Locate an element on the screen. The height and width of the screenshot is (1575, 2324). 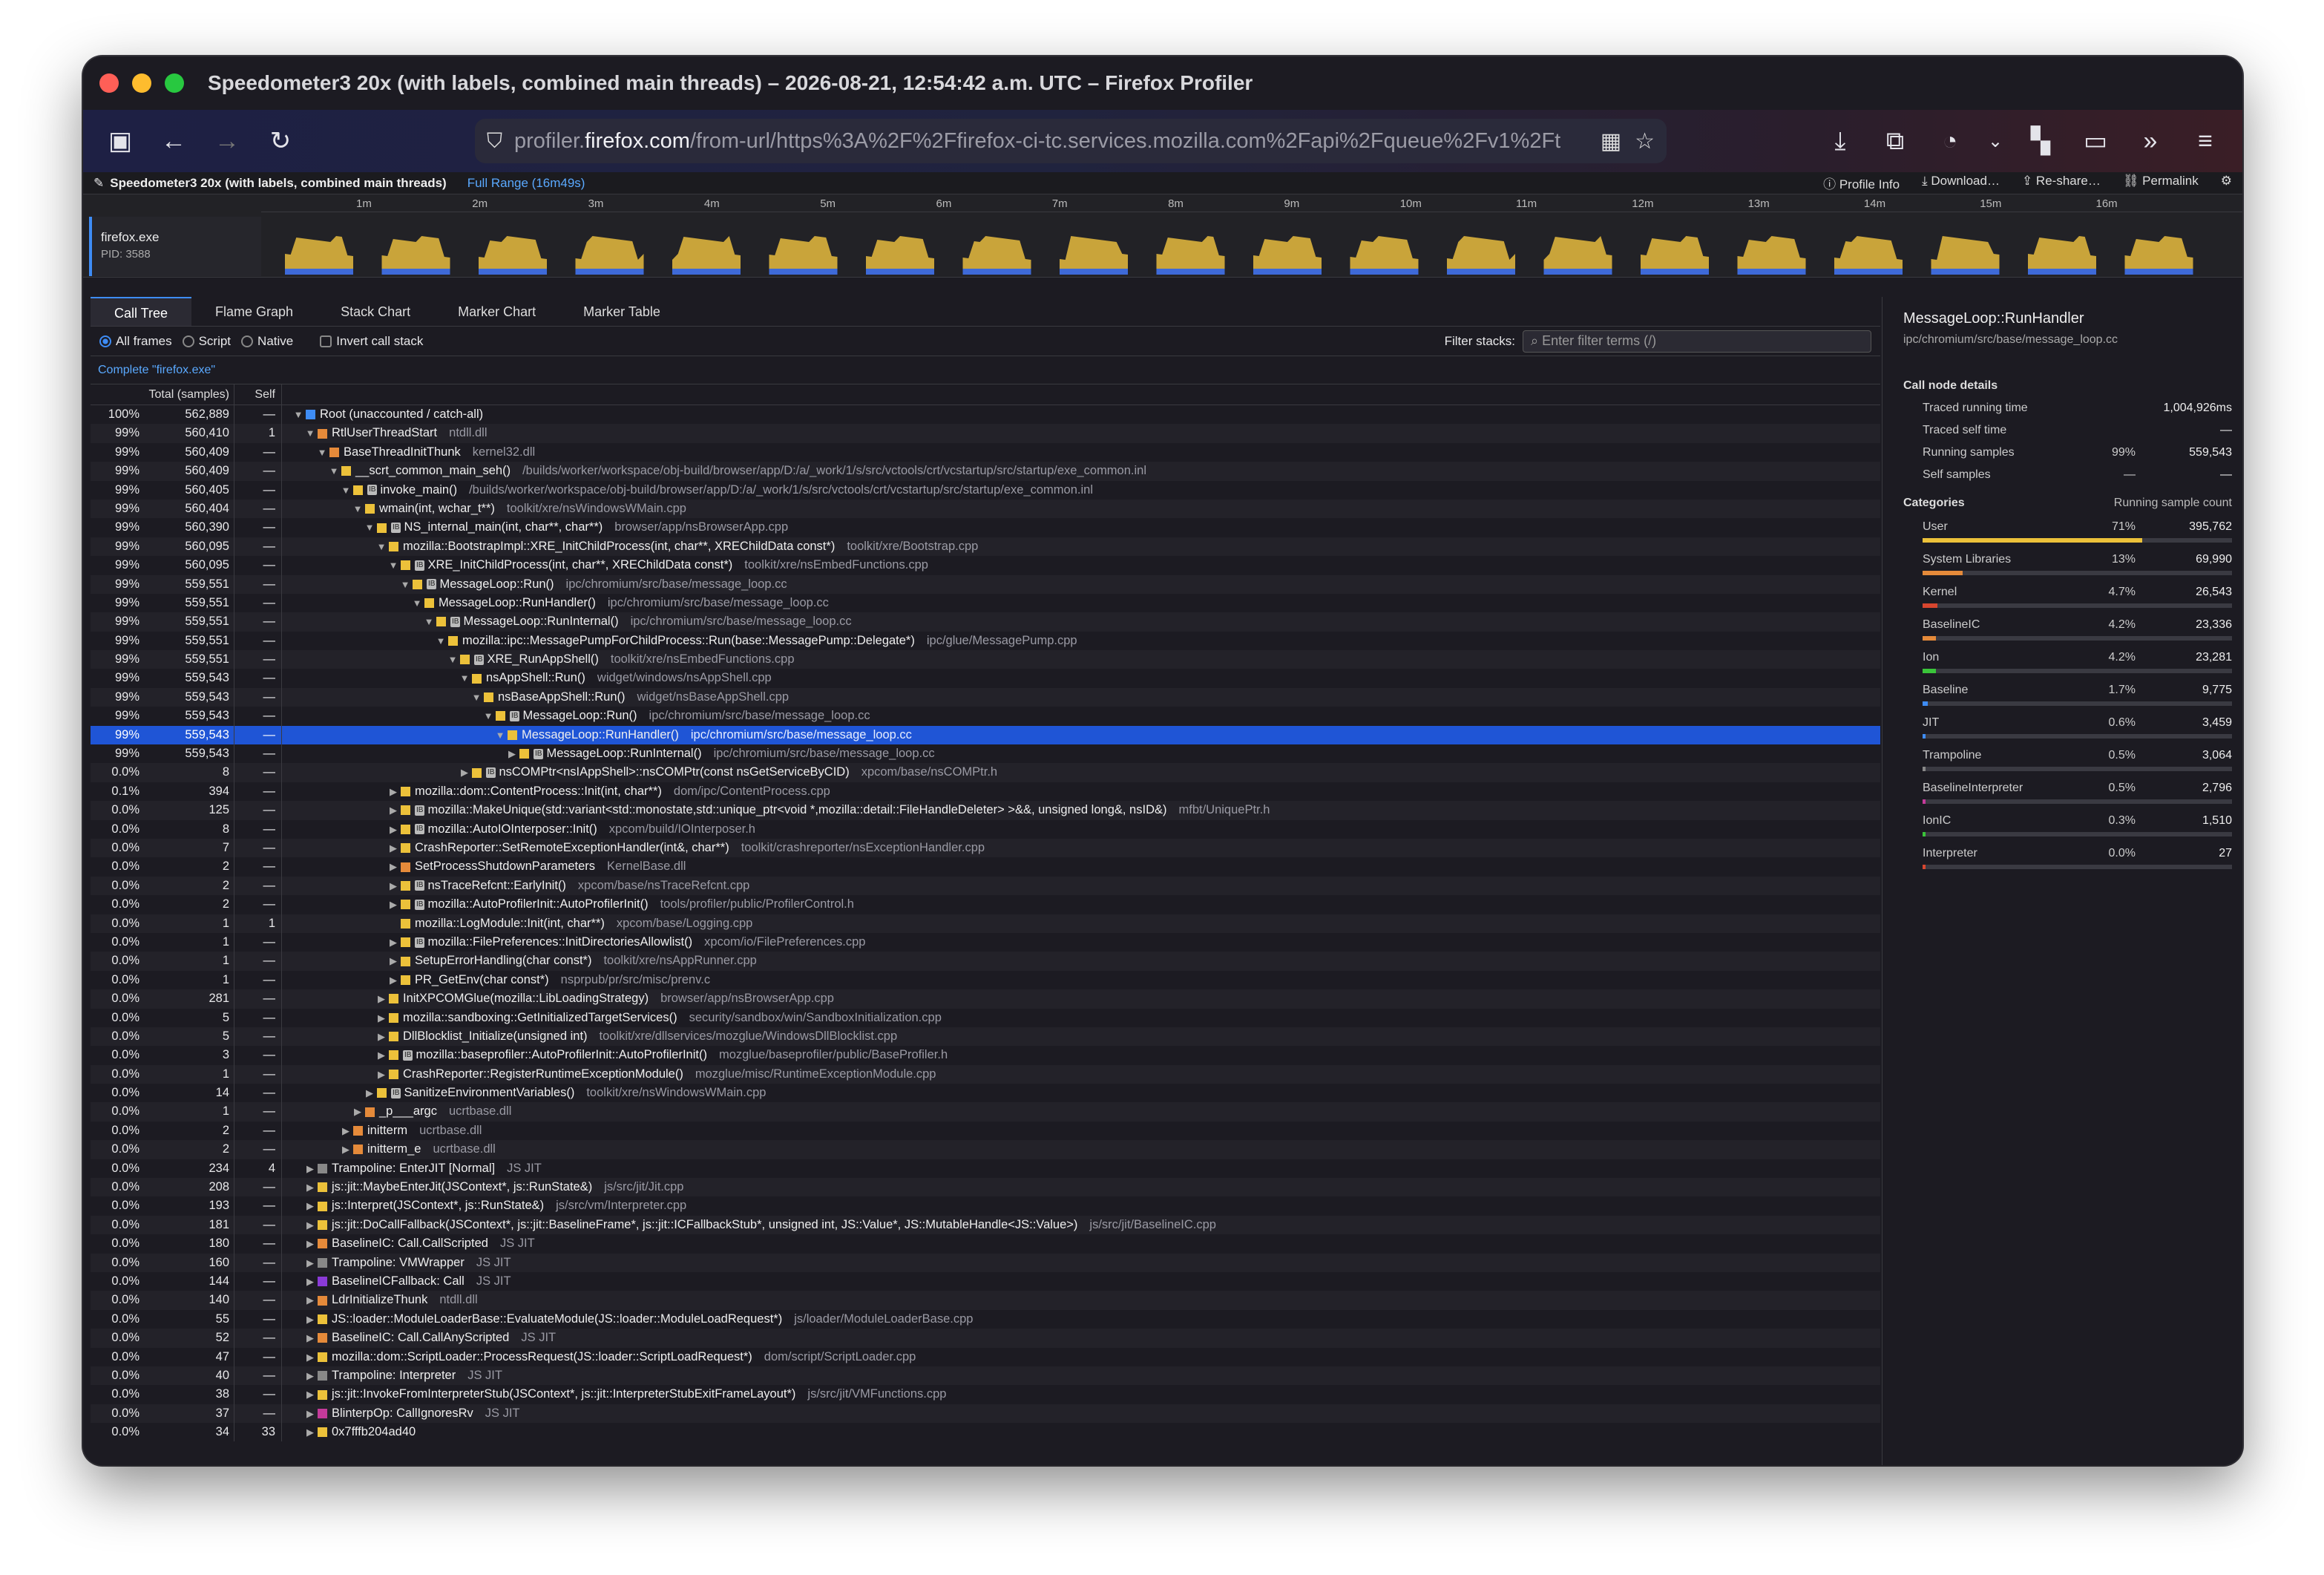
tab-flame-graph: Flame Graph is located at coordinates (254, 311).